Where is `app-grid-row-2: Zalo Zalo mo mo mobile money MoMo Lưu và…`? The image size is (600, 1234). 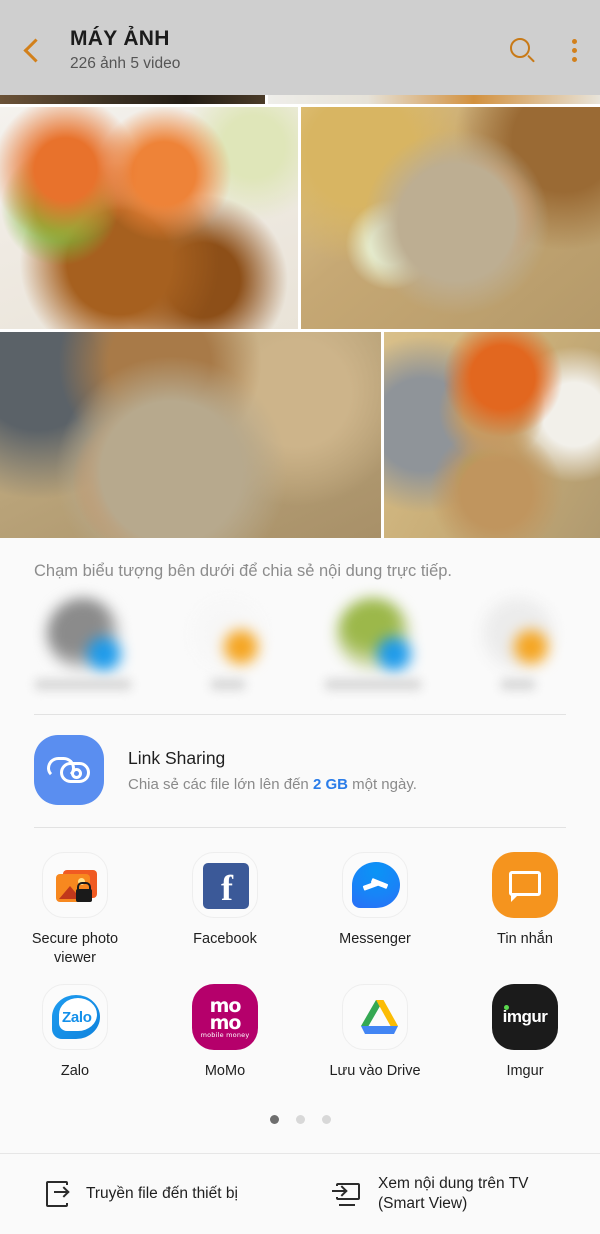 app-grid-row-2: Zalo Zalo mo mo mobile money MoMo Lưu và… is located at coordinates (300, 1030).